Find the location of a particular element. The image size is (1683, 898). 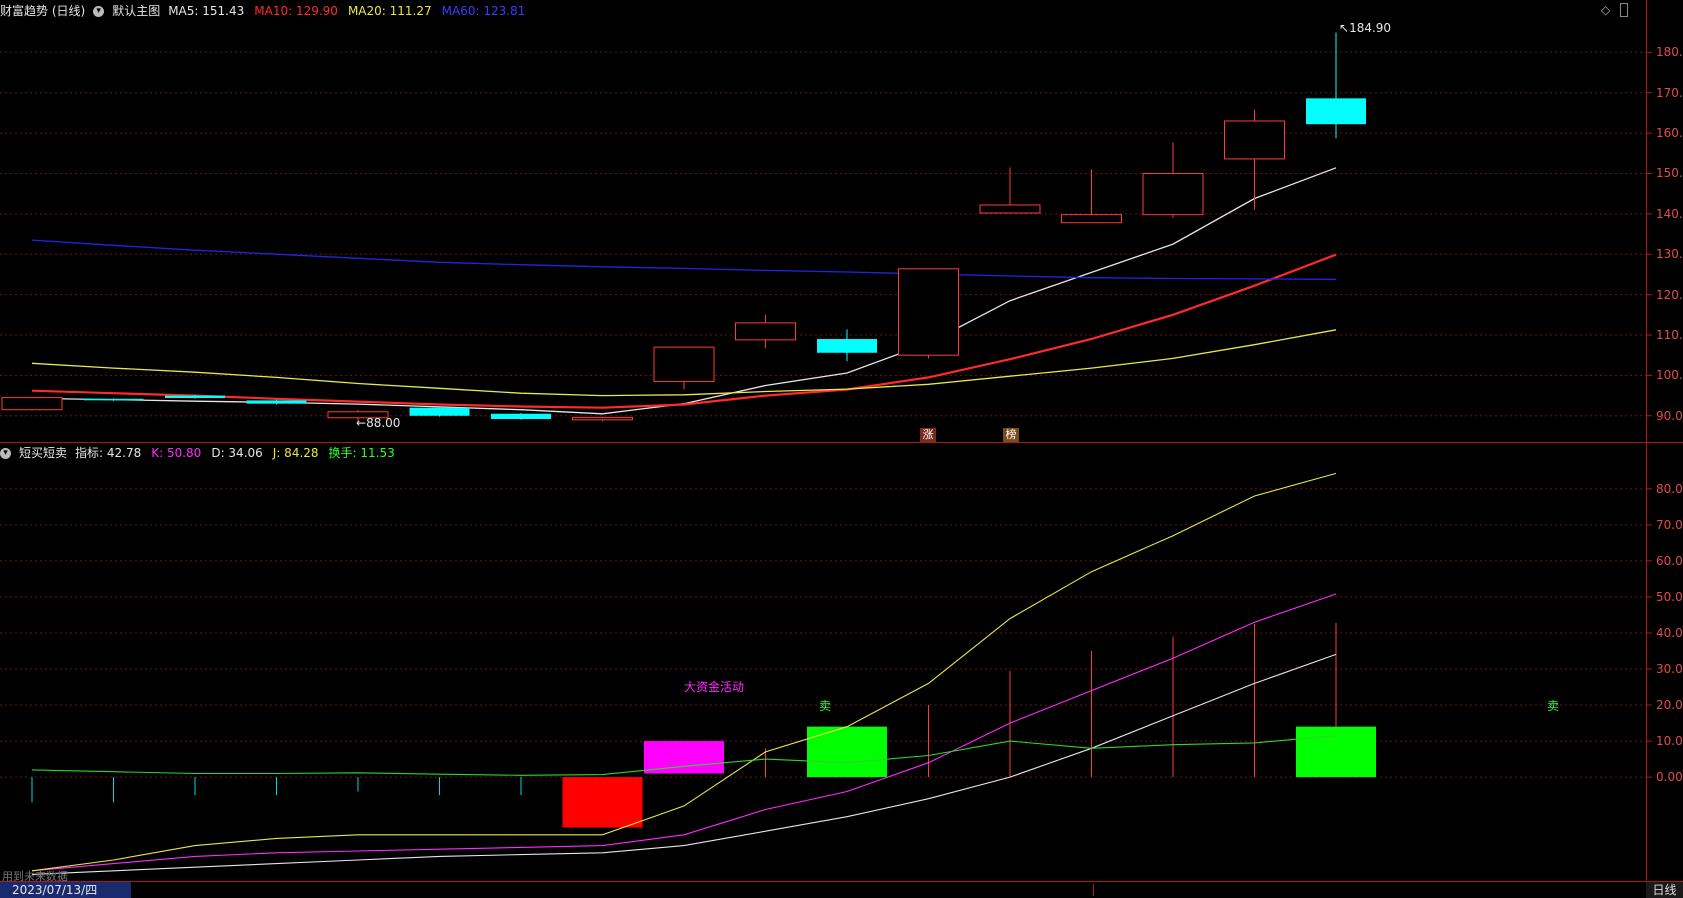

y-tick-label: 40.00 is located at coordinates (1669, 632).